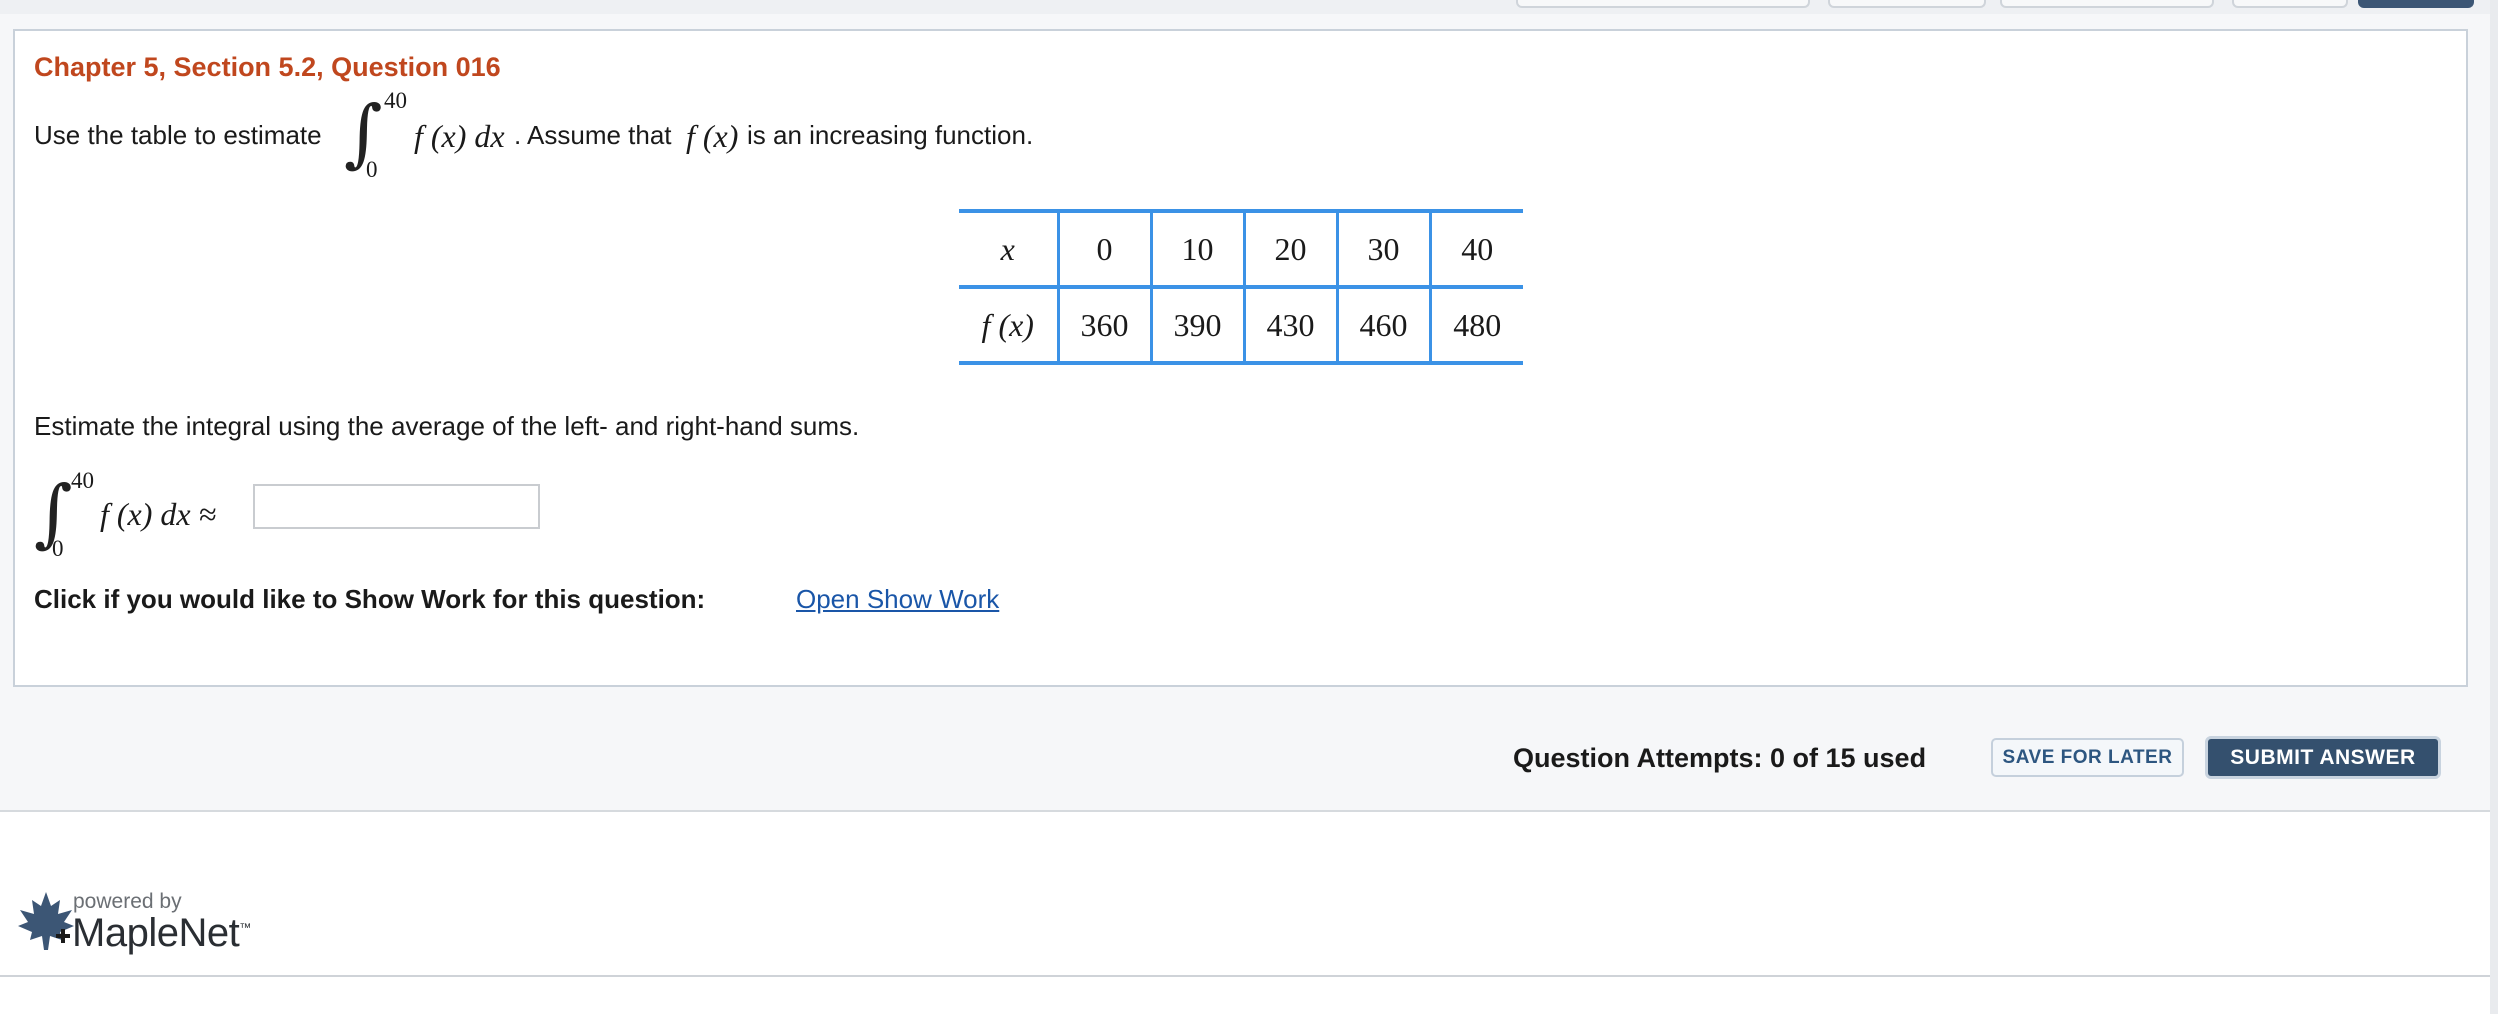 This screenshot has width=2498, height=1014. What do you see at coordinates (178, 135) in the screenshot?
I see `prompt-prefix: Use the table to estimate` at bounding box center [178, 135].